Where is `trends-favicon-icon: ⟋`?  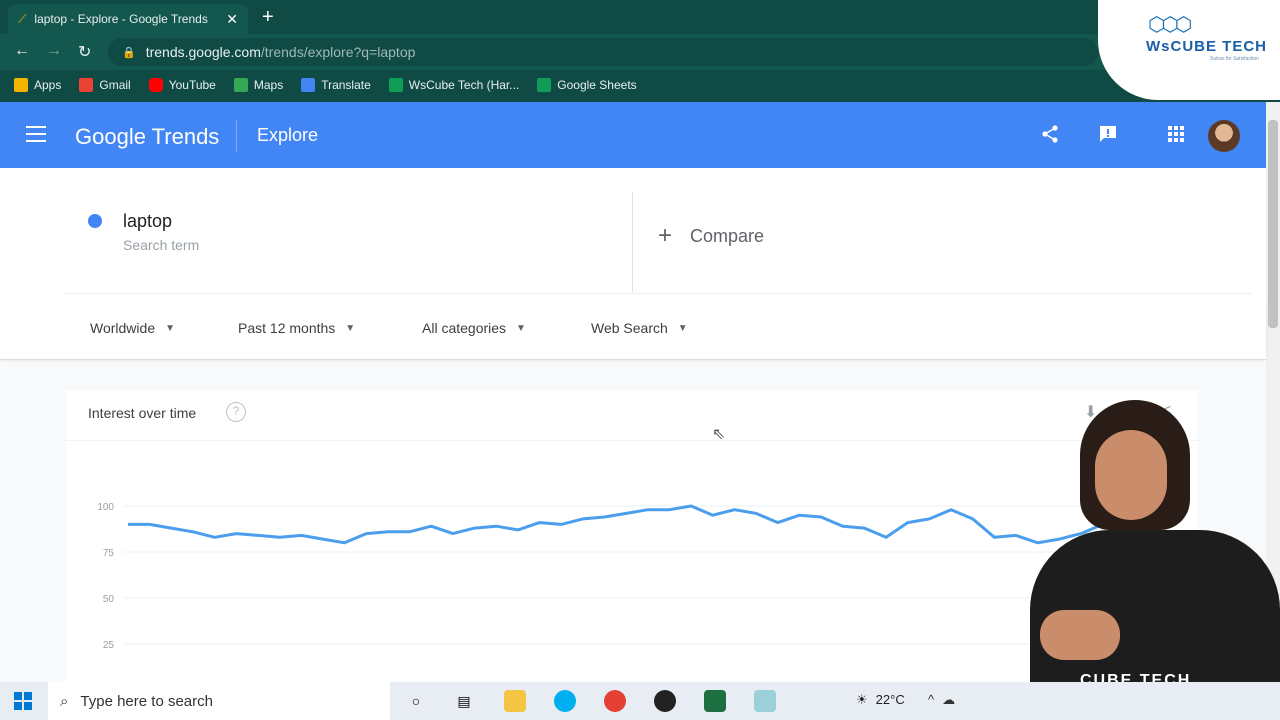
trends-favicon-icon: ⟋ is located at coordinates (22, 18).